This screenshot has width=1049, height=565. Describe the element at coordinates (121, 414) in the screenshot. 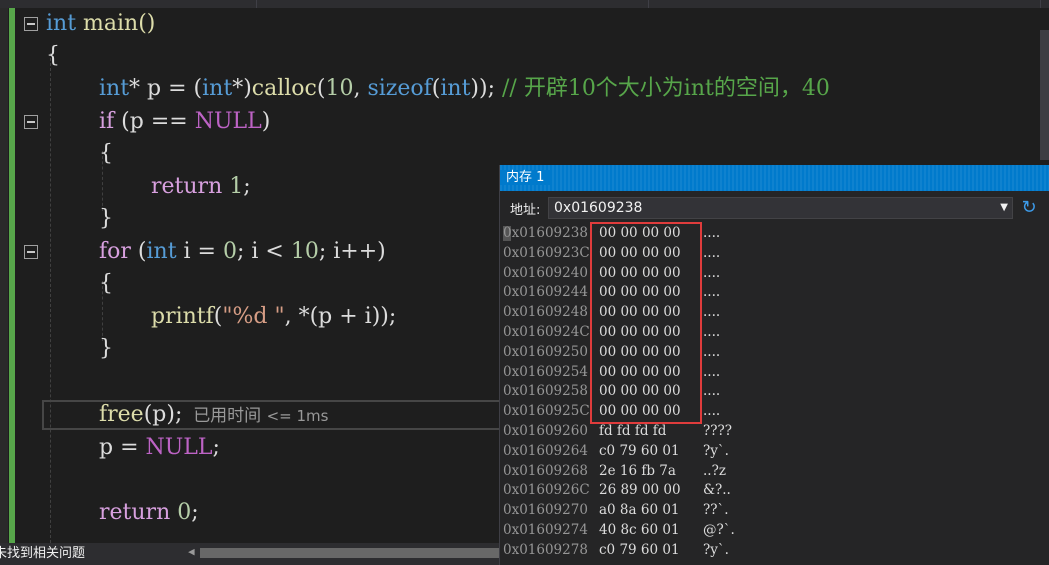

I see `function-name: free` at that location.